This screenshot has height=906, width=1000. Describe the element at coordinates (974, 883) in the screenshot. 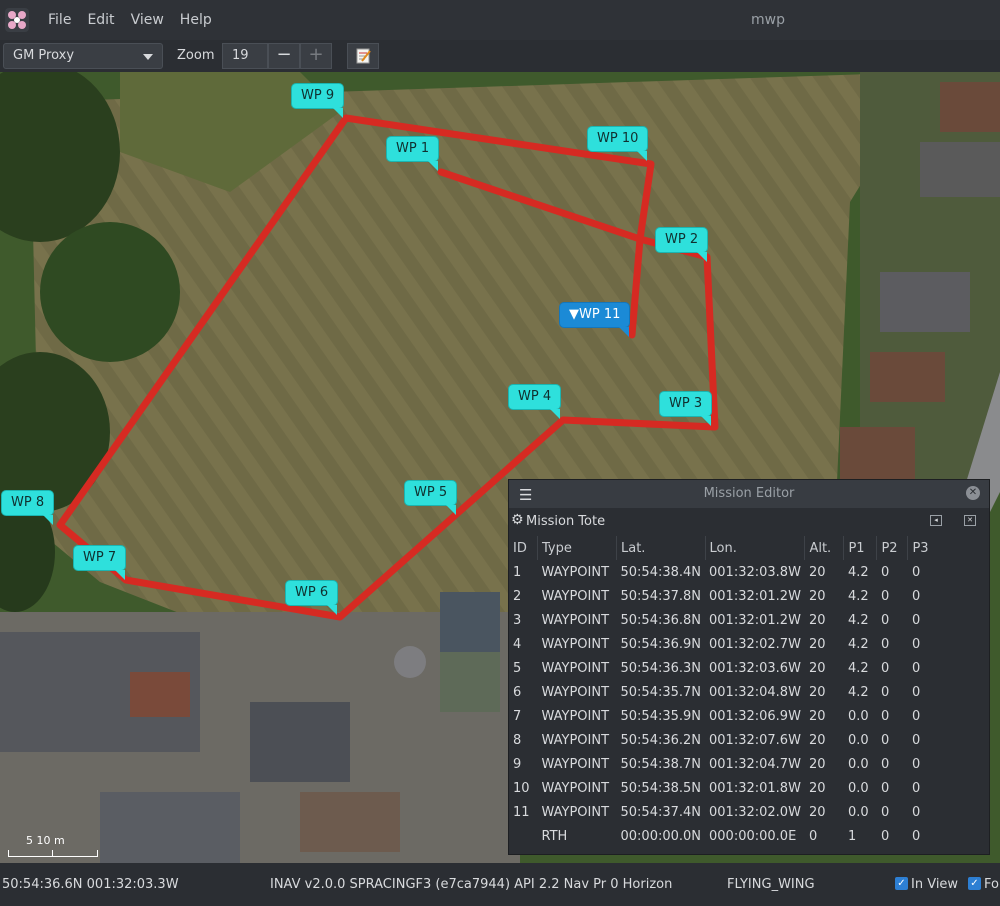

I see `follow-checkbox: ✓` at that location.